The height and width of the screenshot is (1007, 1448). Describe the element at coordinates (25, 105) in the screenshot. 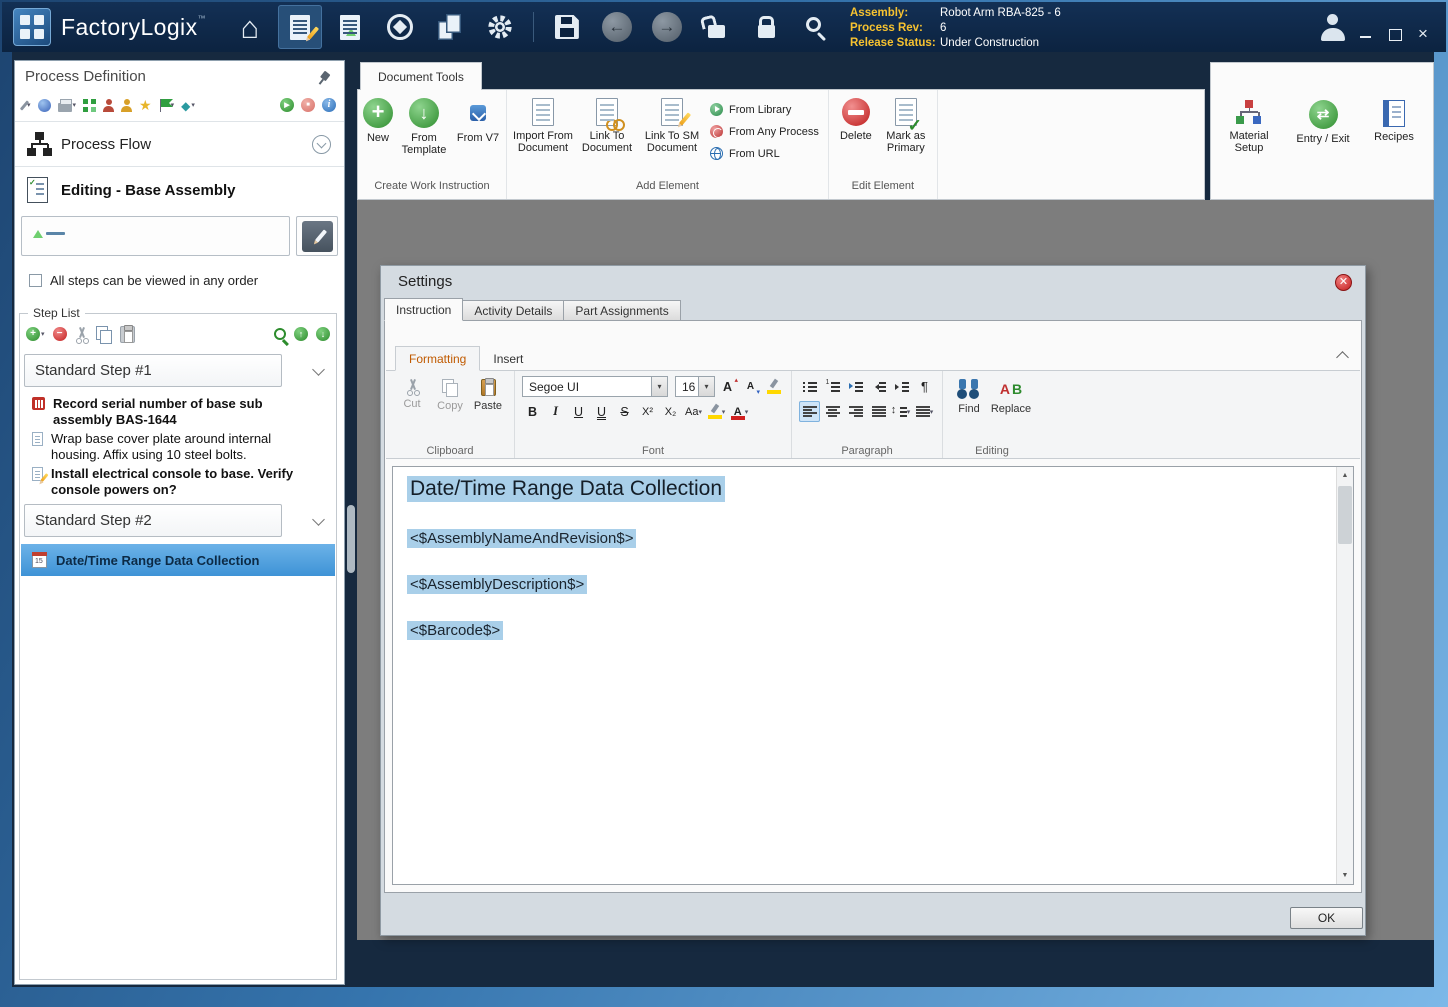

I see `edit-note-button: ▾` at that location.